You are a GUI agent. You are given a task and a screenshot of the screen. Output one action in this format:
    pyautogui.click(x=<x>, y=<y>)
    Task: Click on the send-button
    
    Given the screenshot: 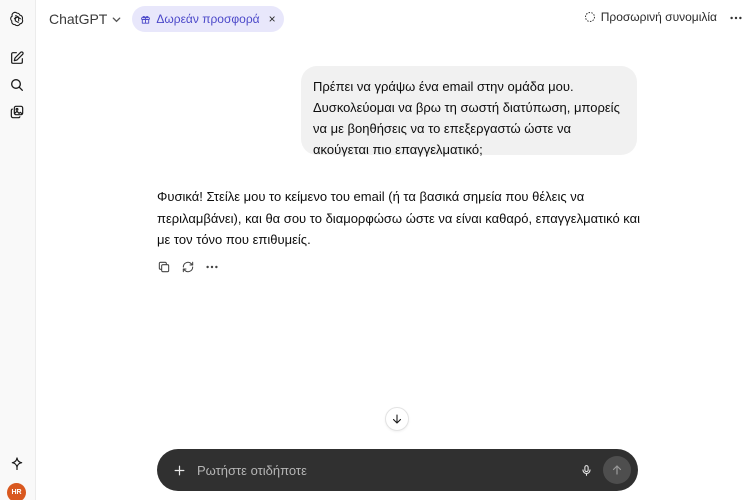 What is the action you would take?
    pyautogui.click(x=617, y=470)
    